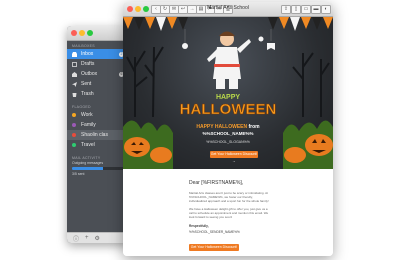  I want to click on minimize-window-button, so click(82, 33).